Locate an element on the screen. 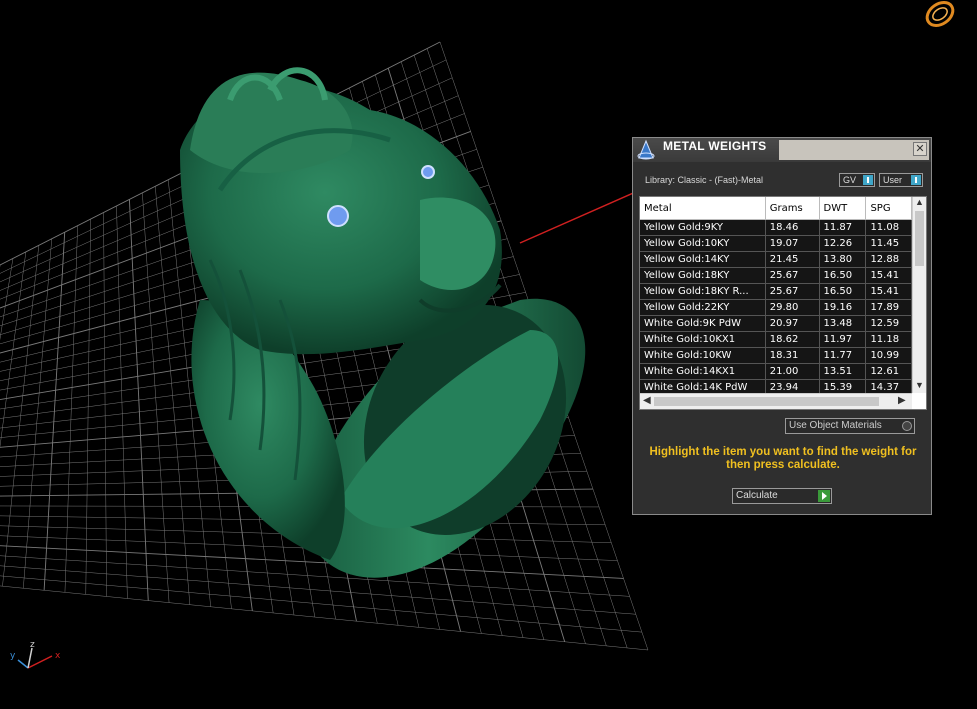 The height and width of the screenshot is (709, 977). dialog-titlebar: METAL WEIGHTS ✕ is located at coordinates (782, 150).